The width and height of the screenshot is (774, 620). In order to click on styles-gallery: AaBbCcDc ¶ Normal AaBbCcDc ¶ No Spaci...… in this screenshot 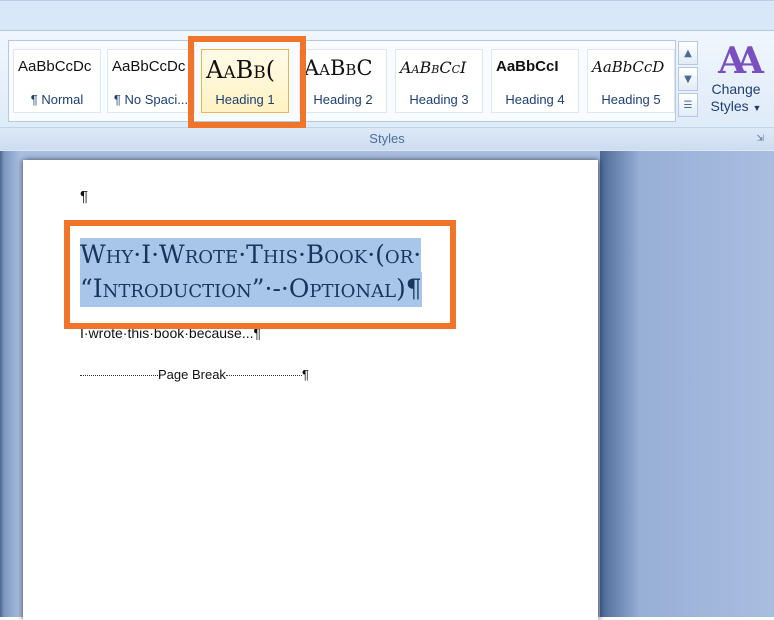, I will do `click(342, 81)`.